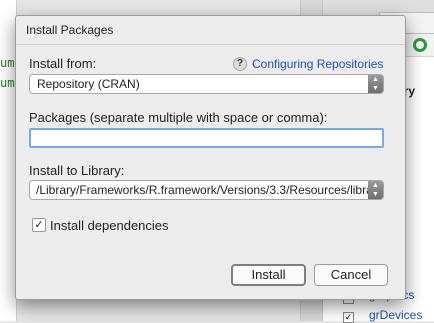  What do you see at coordinates (240, 64) in the screenshot?
I see `help-icon: ?` at bounding box center [240, 64].